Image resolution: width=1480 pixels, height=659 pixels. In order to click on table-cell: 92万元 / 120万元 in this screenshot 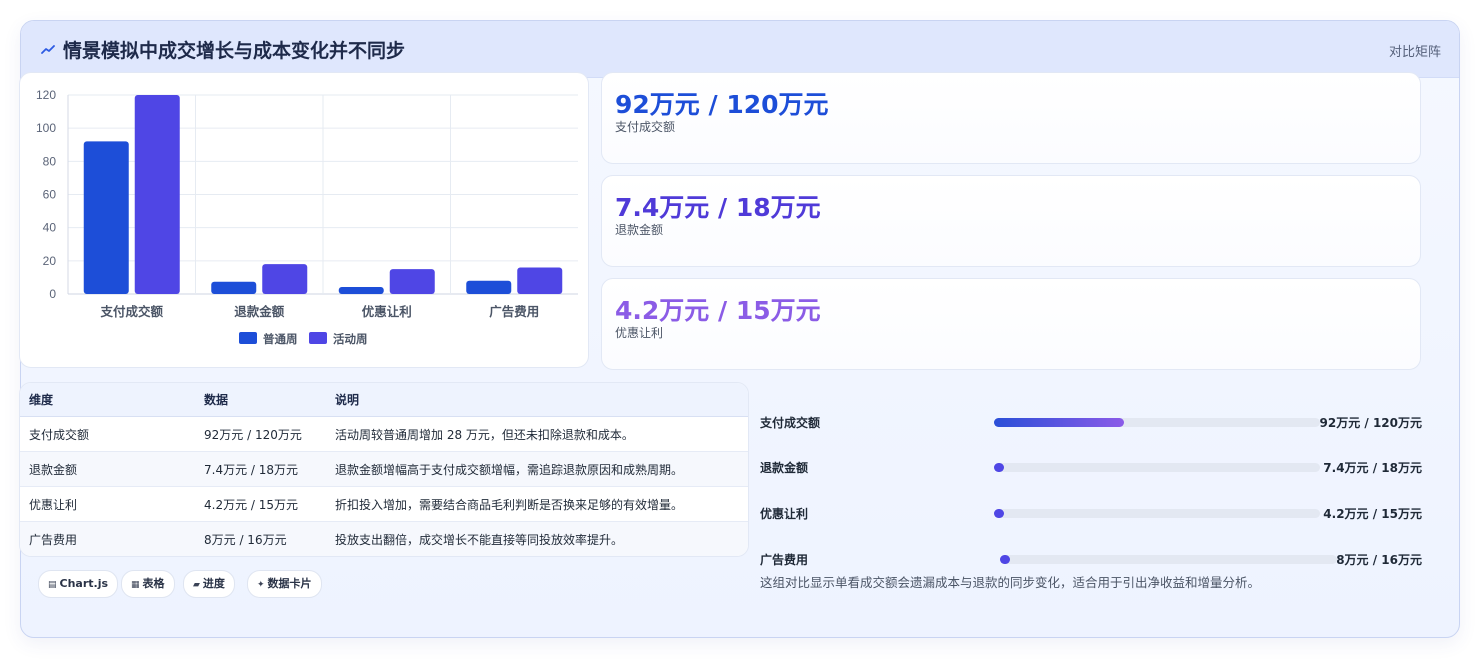, I will do `click(260, 434)`.